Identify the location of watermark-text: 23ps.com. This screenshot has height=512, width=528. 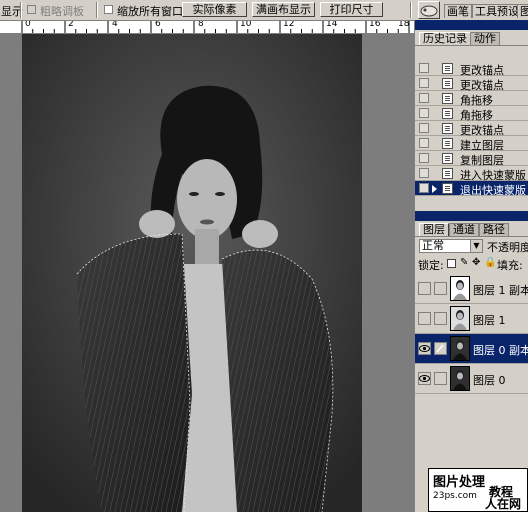
(455, 496).